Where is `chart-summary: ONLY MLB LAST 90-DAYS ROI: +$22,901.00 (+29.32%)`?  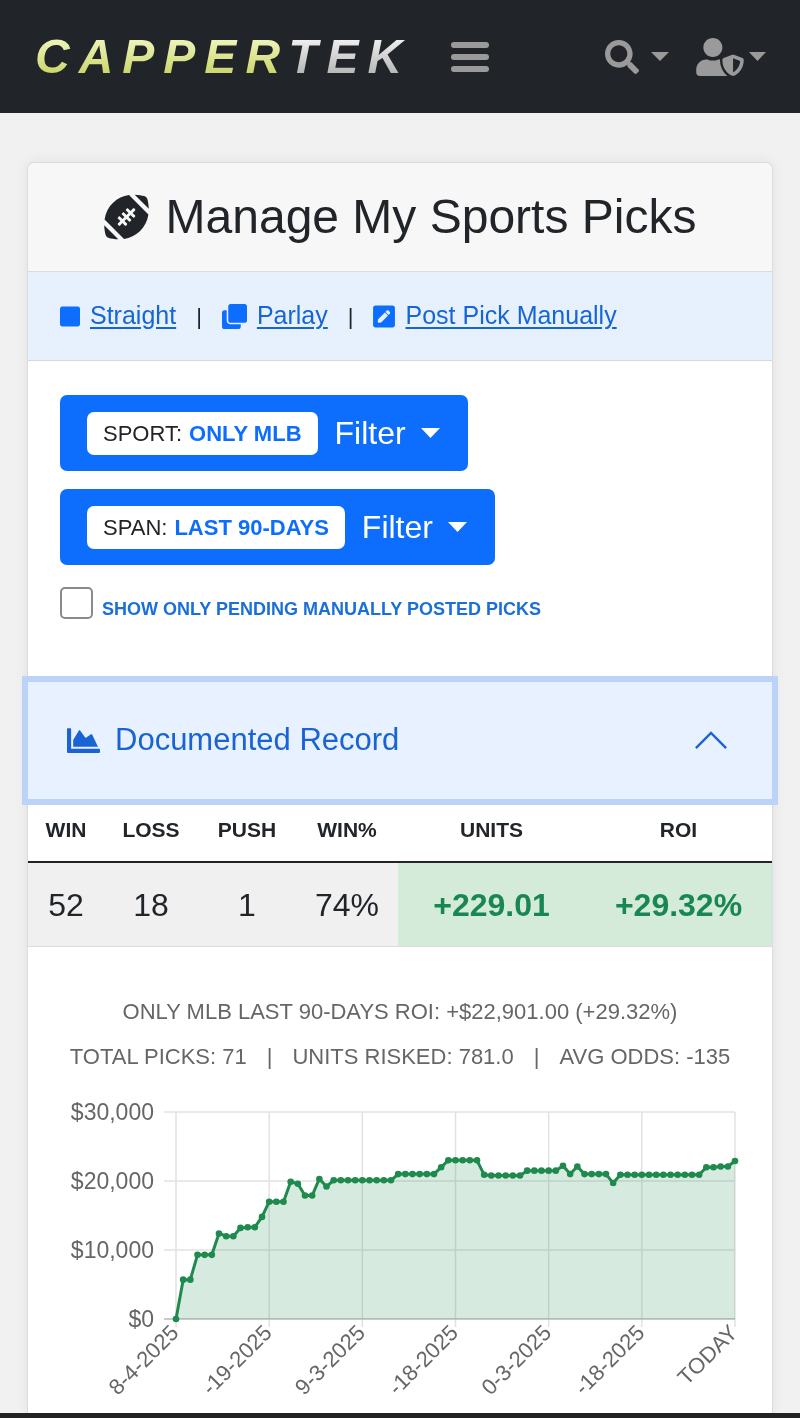 chart-summary: ONLY MLB LAST 90-DAYS ROI: +$22,901.00 (+29.32%) is located at coordinates (400, 1012).